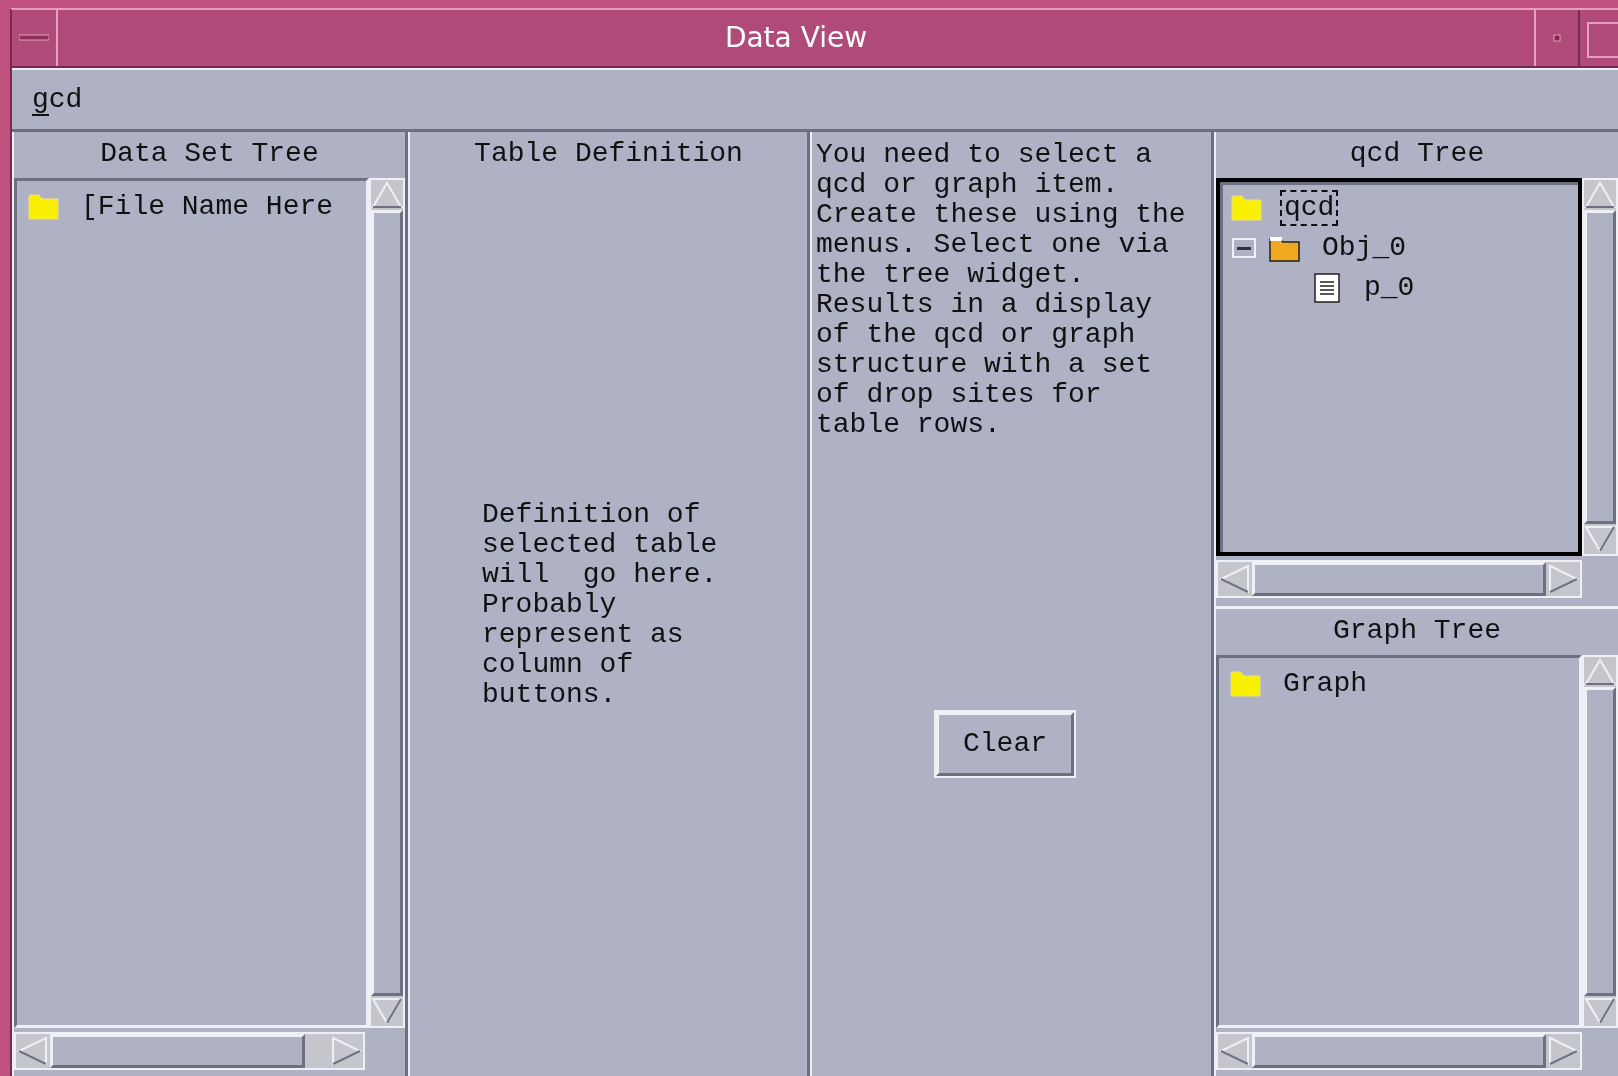 This screenshot has width=1618, height=1076. Describe the element at coordinates (209, 154) in the screenshot. I see `panel-title: Data Set Tree` at that location.